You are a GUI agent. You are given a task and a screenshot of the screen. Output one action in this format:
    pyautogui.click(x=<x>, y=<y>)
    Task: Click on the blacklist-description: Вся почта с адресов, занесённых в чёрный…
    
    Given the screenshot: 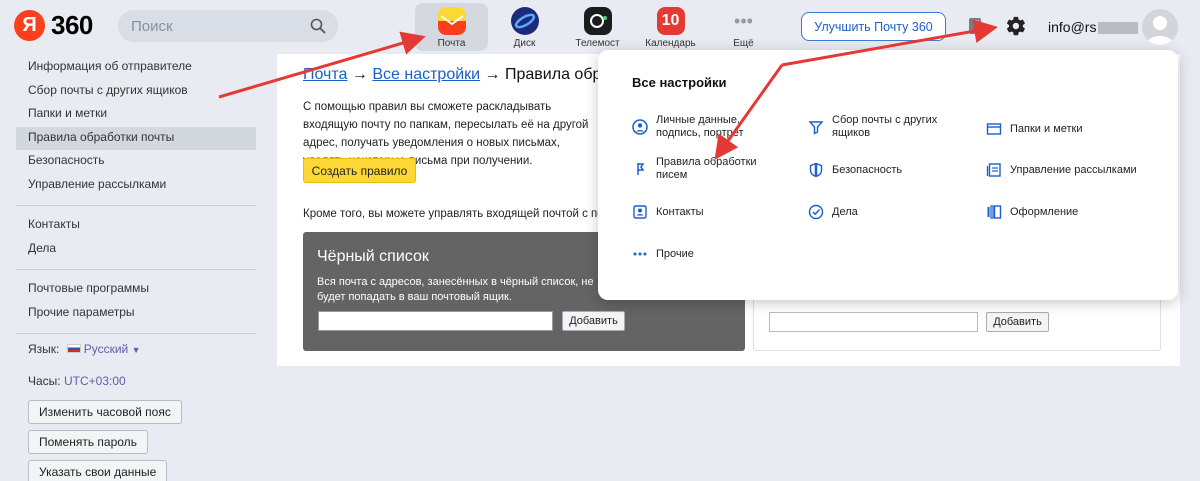 What is the action you would take?
    pyautogui.click(x=455, y=289)
    